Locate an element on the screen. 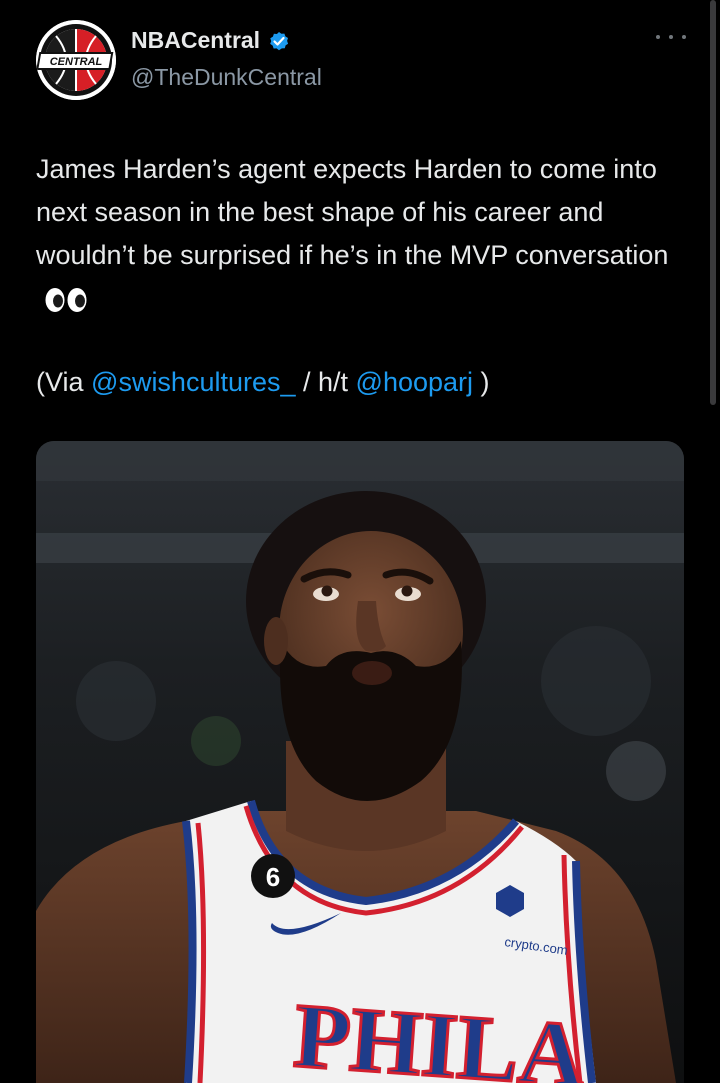  ht-text: / h/t is located at coordinates (325, 382).